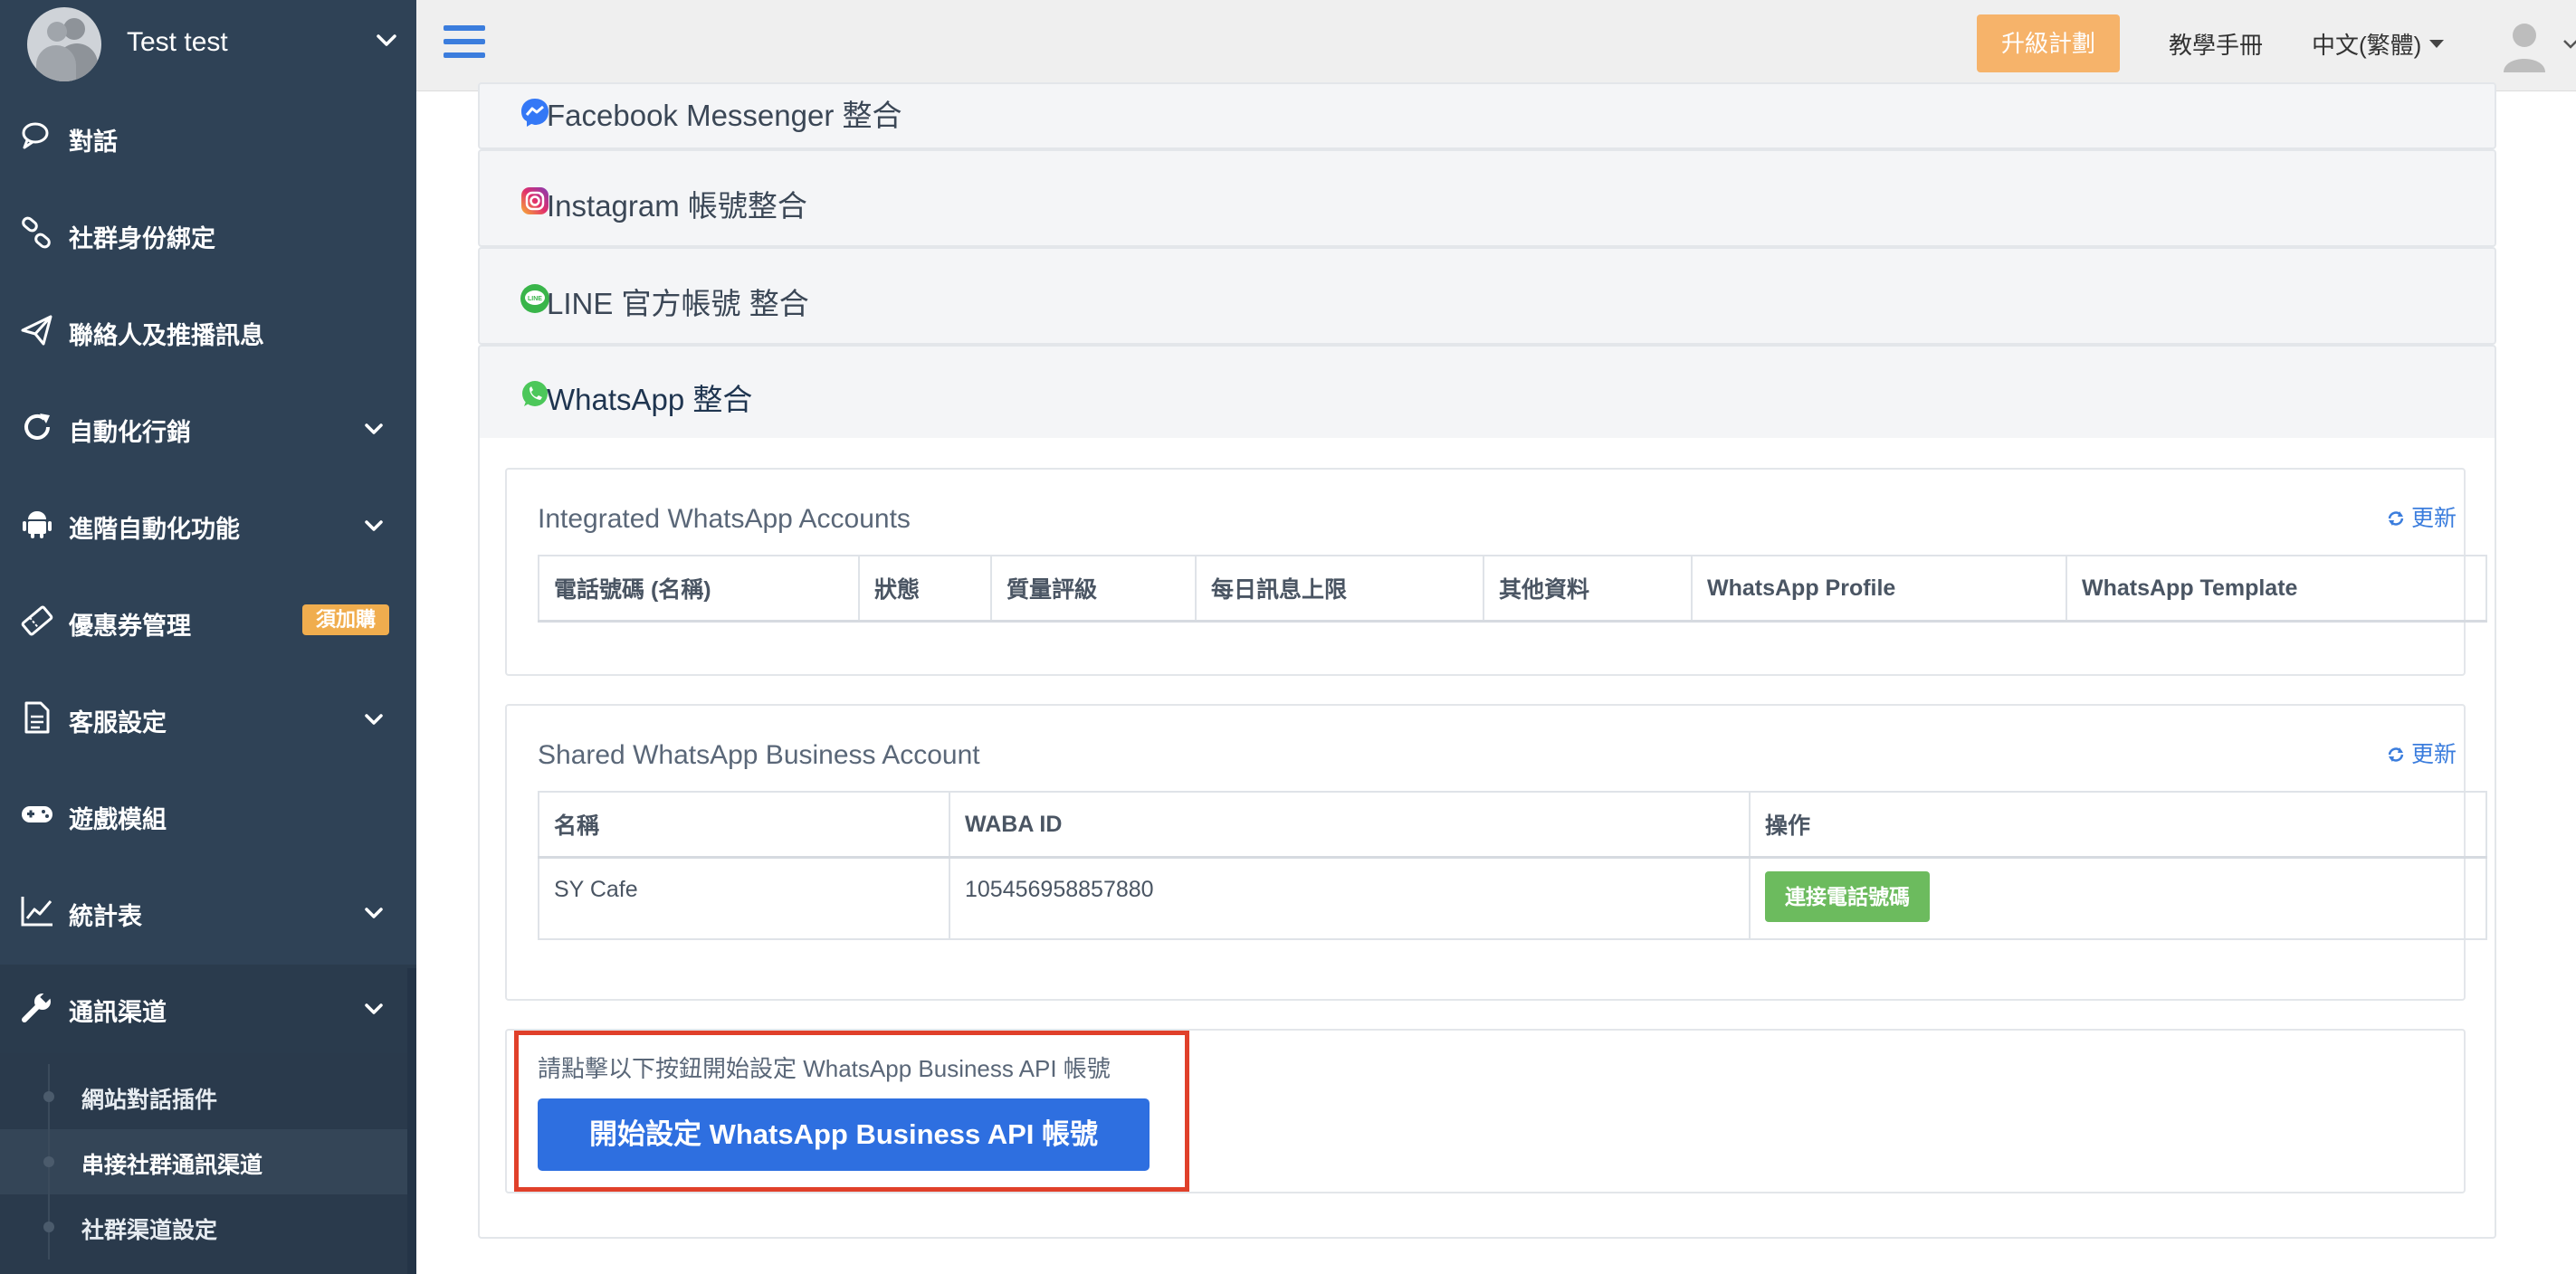 The width and height of the screenshot is (2576, 1274). Describe the element at coordinates (37, 620) in the screenshot. I see `ticket-icon` at that location.